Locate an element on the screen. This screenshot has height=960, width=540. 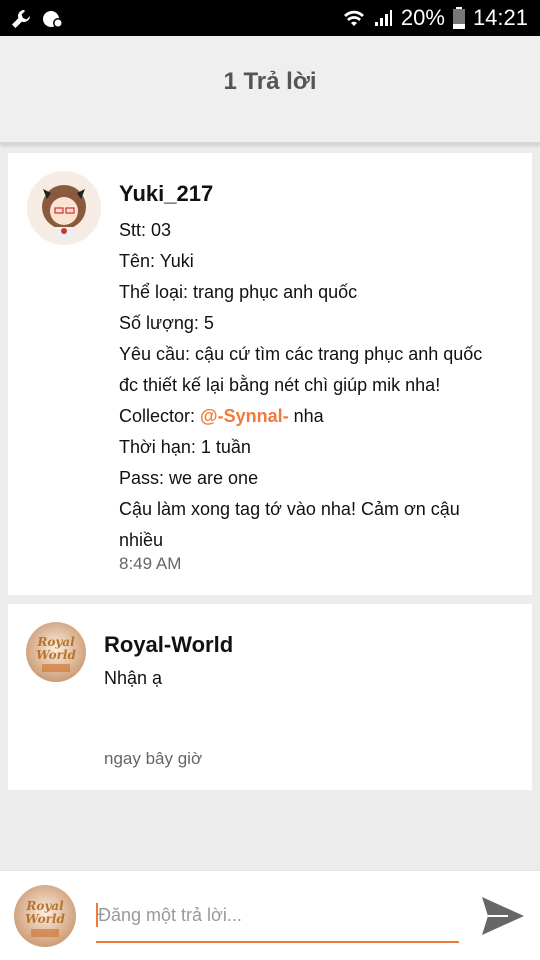
signal-icon is located at coordinates (383, 18).